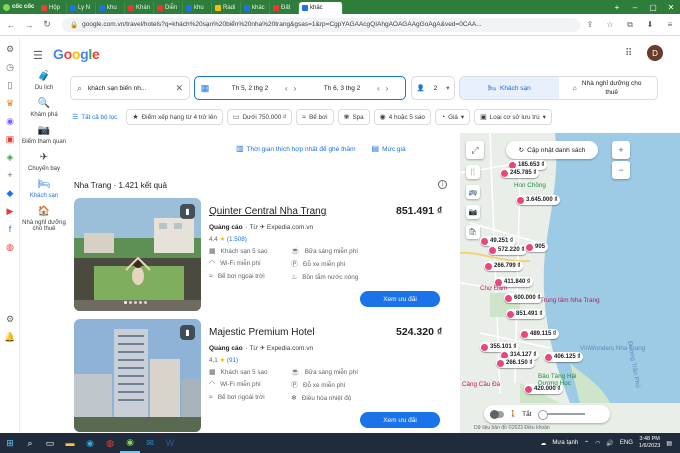 This screenshot has height=453, width=680. Describe the element at coordinates (47, 25) in the screenshot. I see `reload-icon: ↻` at that location.